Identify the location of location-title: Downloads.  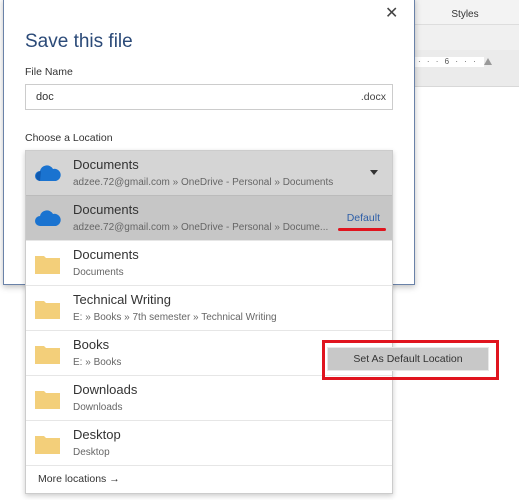
(105, 389).